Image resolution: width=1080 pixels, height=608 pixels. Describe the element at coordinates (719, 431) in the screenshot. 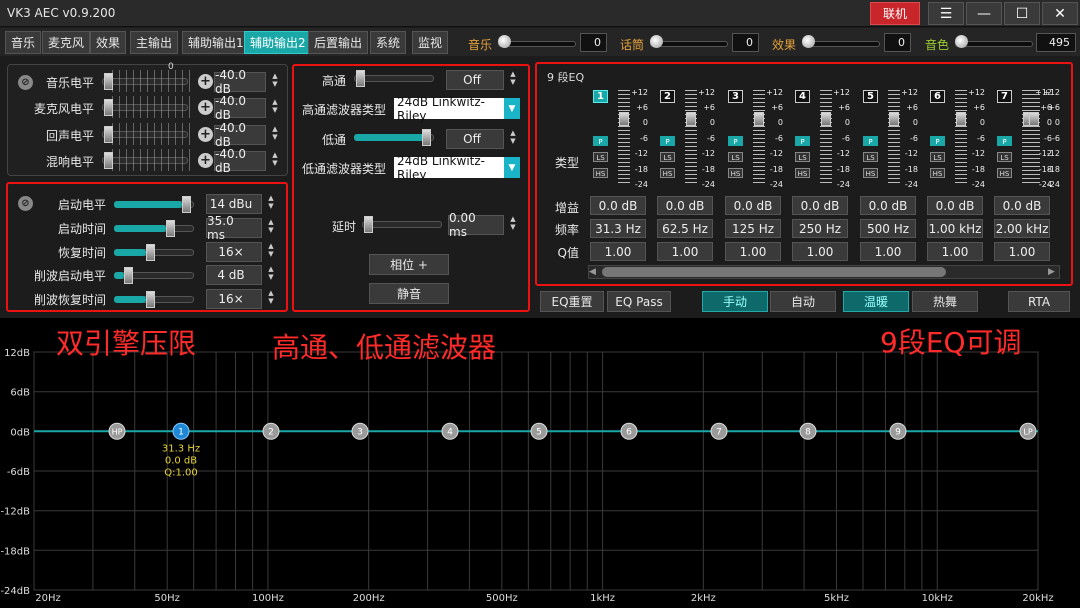

I see `eq-node: 7` at that location.